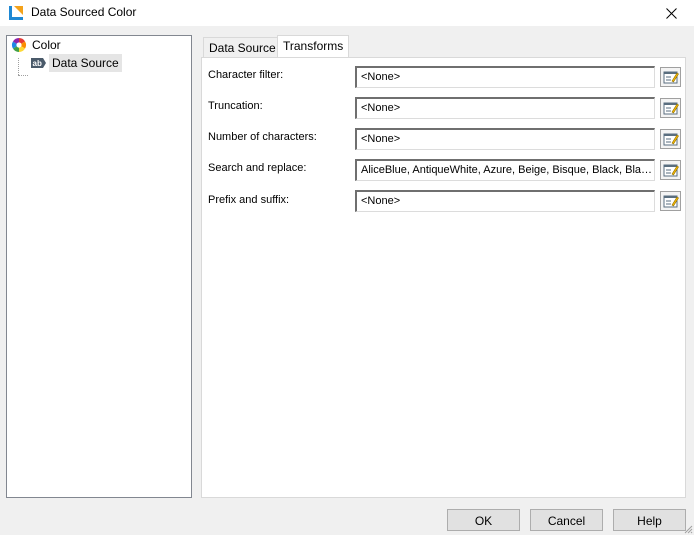 The width and height of the screenshot is (694, 535). Describe the element at coordinates (235, 106) in the screenshot. I see `truncation-label: Truncation:` at that location.